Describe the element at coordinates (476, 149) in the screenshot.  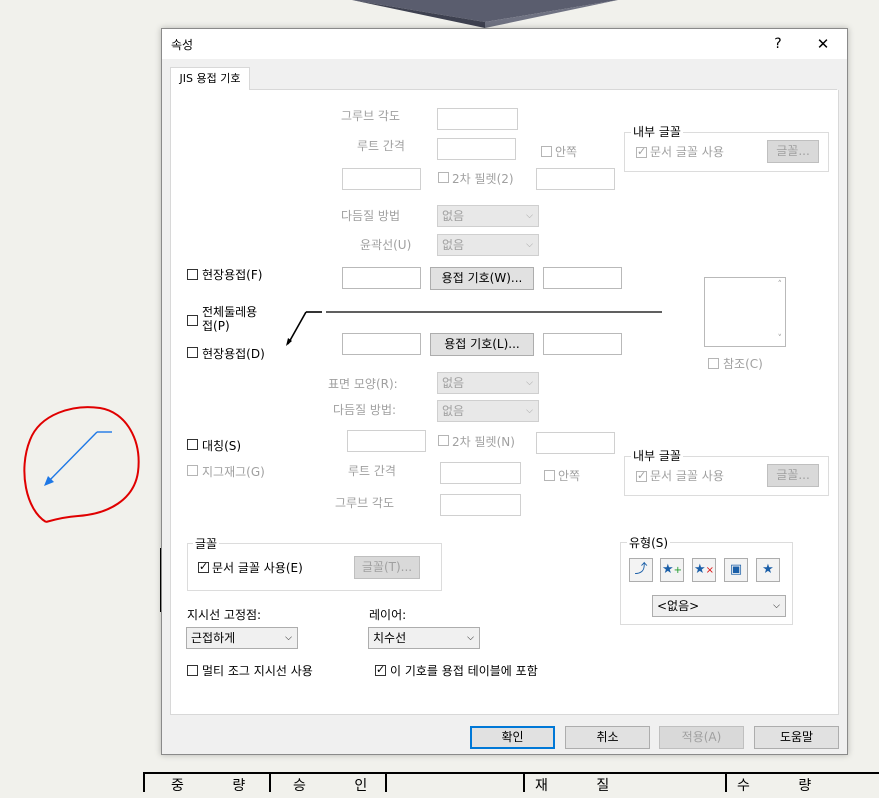
I see `upper-root-gap-input` at that location.